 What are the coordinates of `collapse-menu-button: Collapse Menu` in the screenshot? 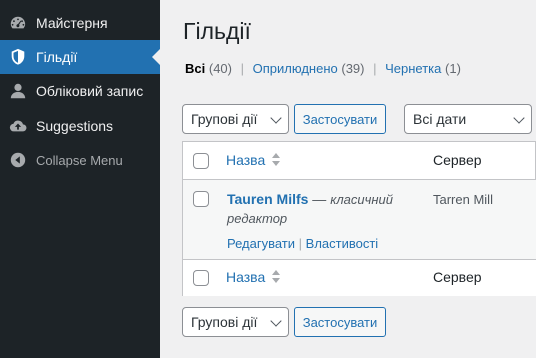 It's located at (80, 160).